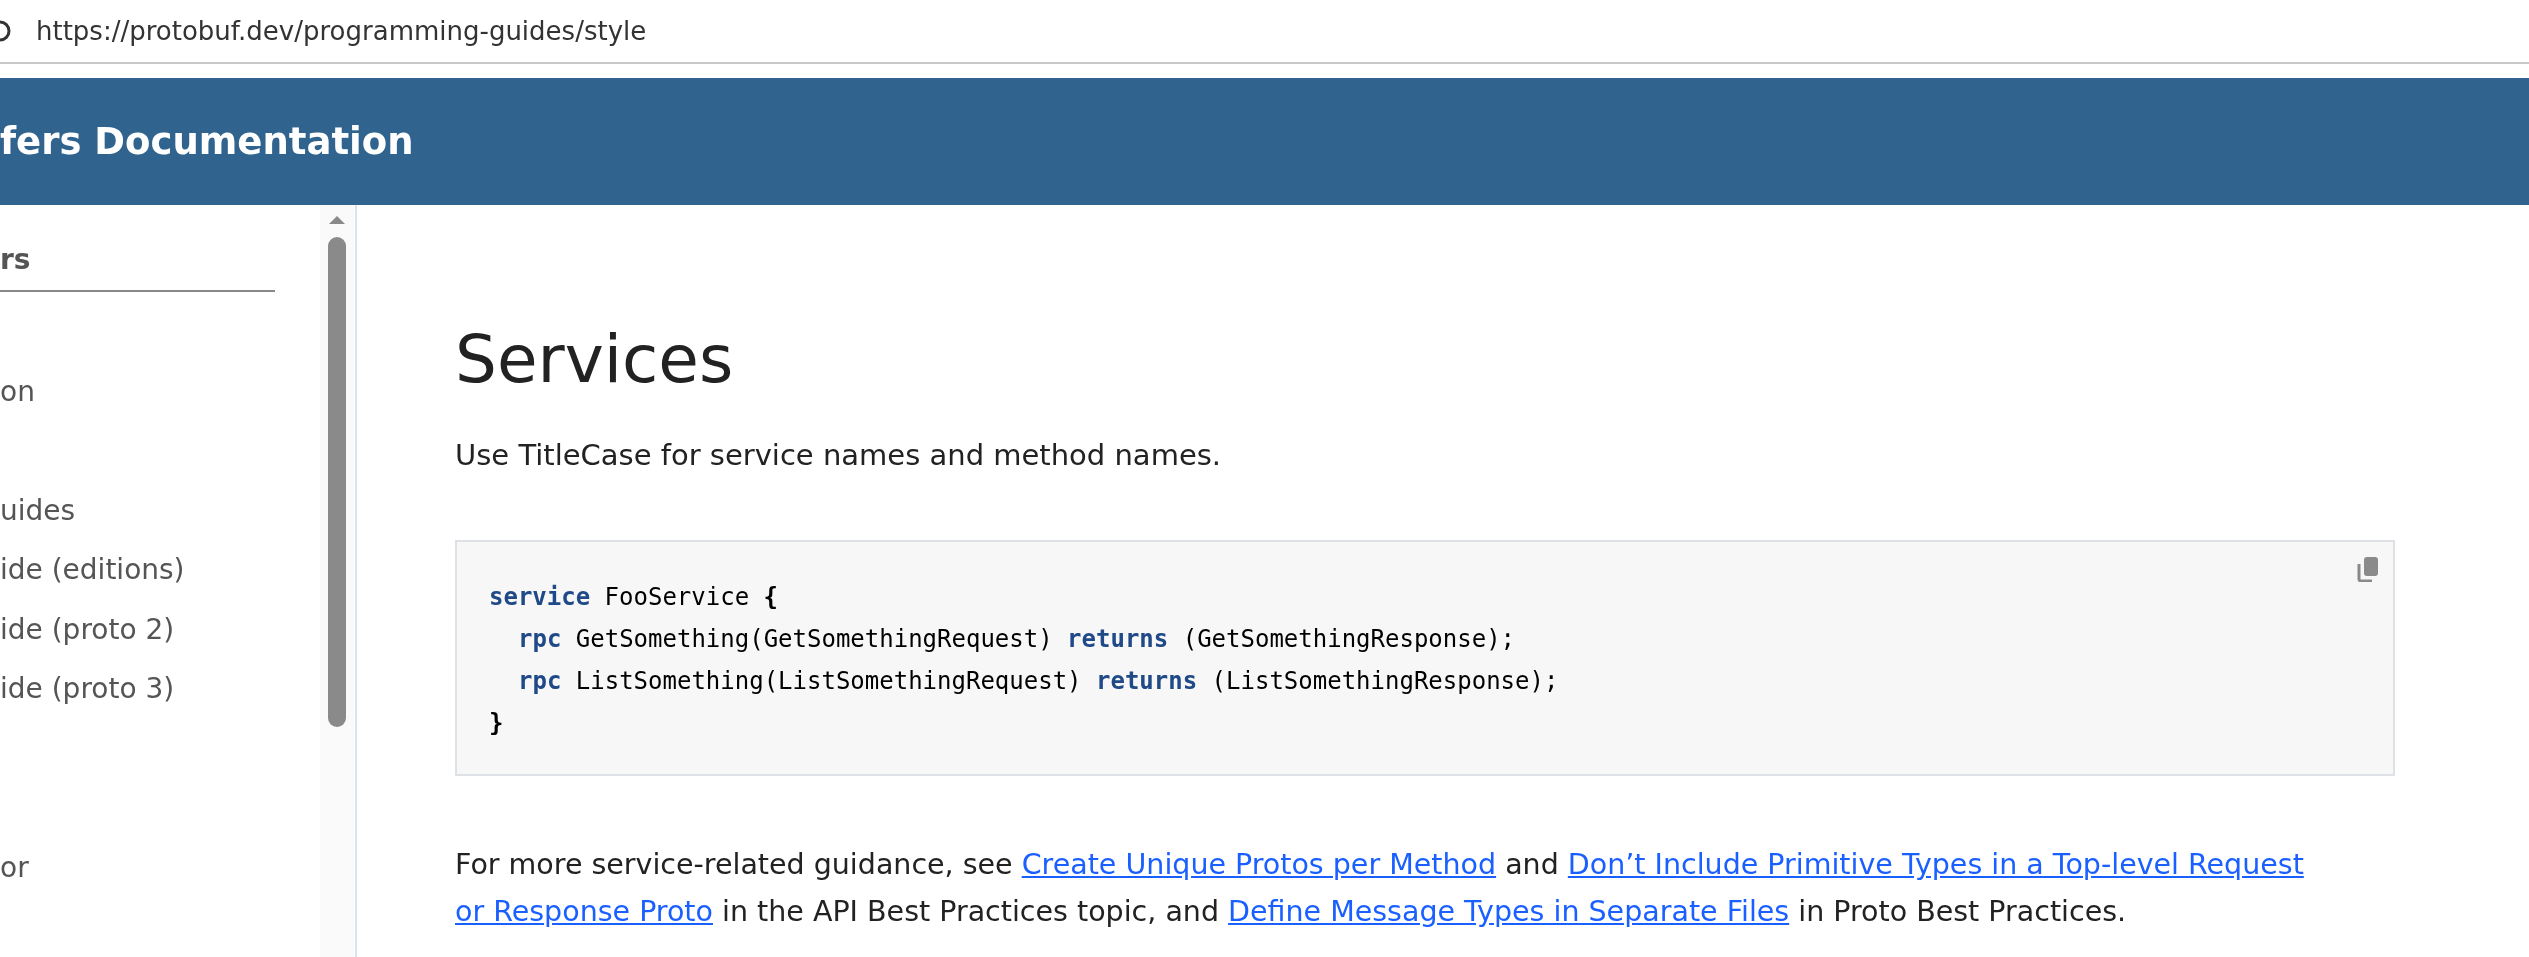 This screenshot has width=2529, height=957. Describe the element at coordinates (497, 723) in the screenshot. I see `code-line: }` at that location.